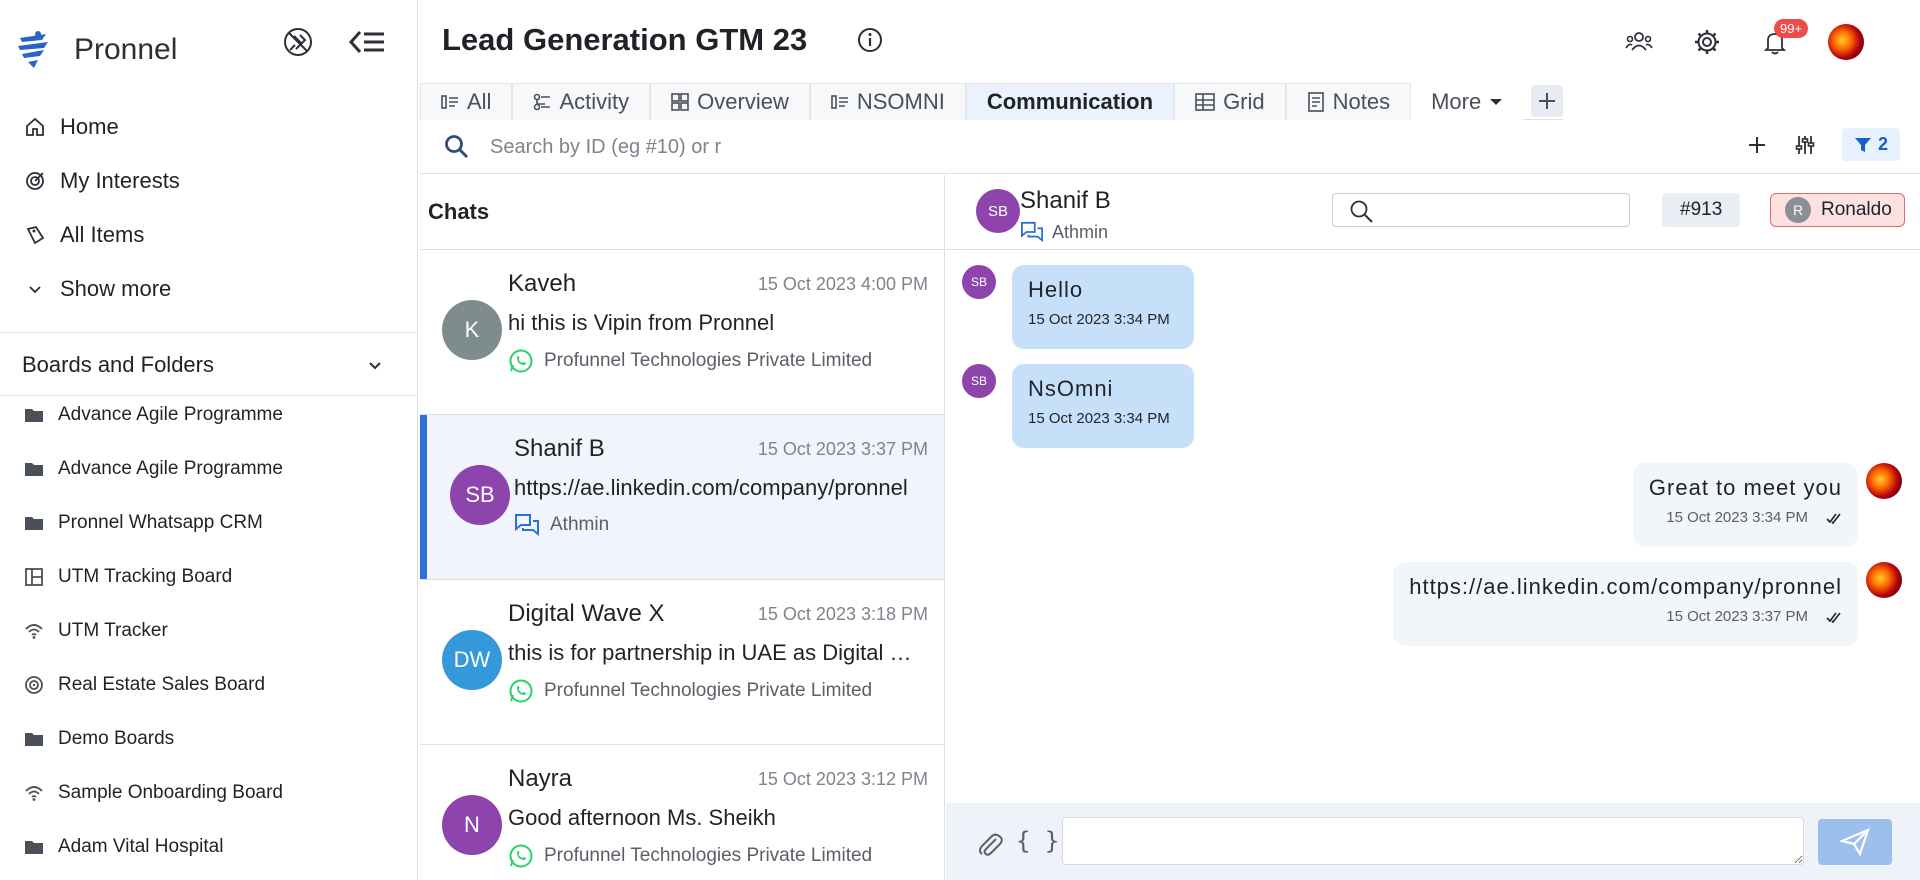 This screenshot has height=880, width=1920. I want to click on chat-time: 15 Oct 2023 3:12 PM, so click(842, 779).